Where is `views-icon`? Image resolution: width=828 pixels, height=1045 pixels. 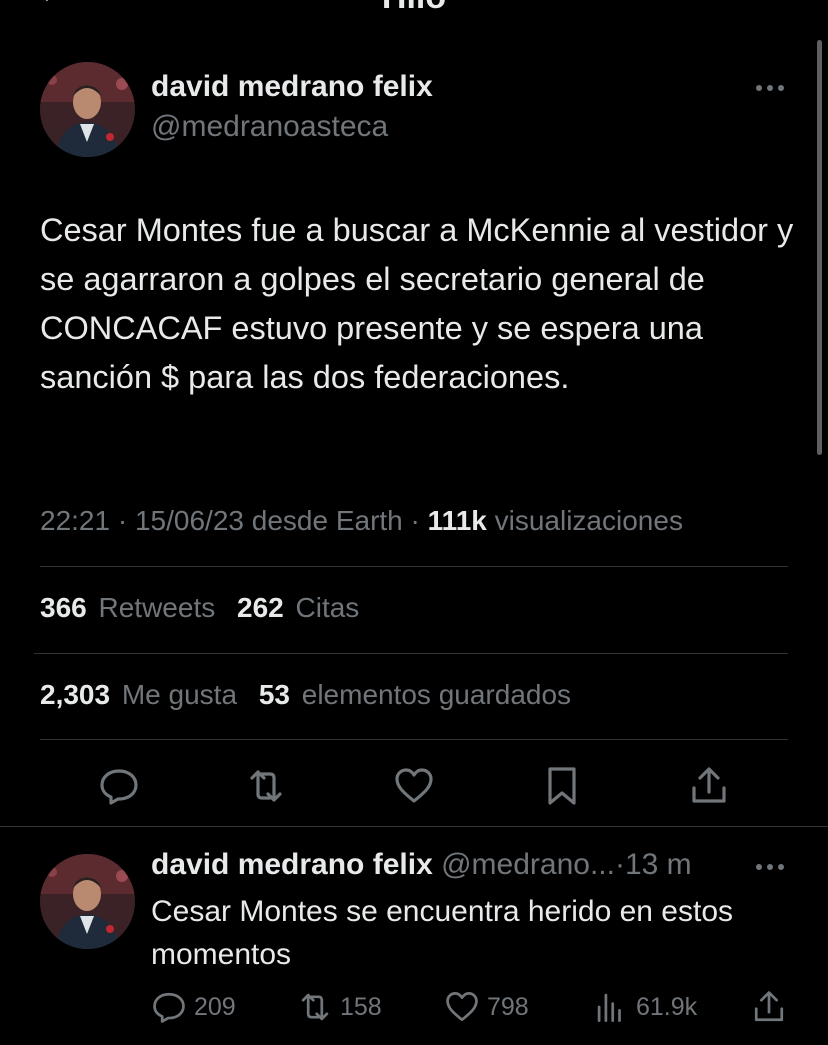 views-icon is located at coordinates (609, 1007).